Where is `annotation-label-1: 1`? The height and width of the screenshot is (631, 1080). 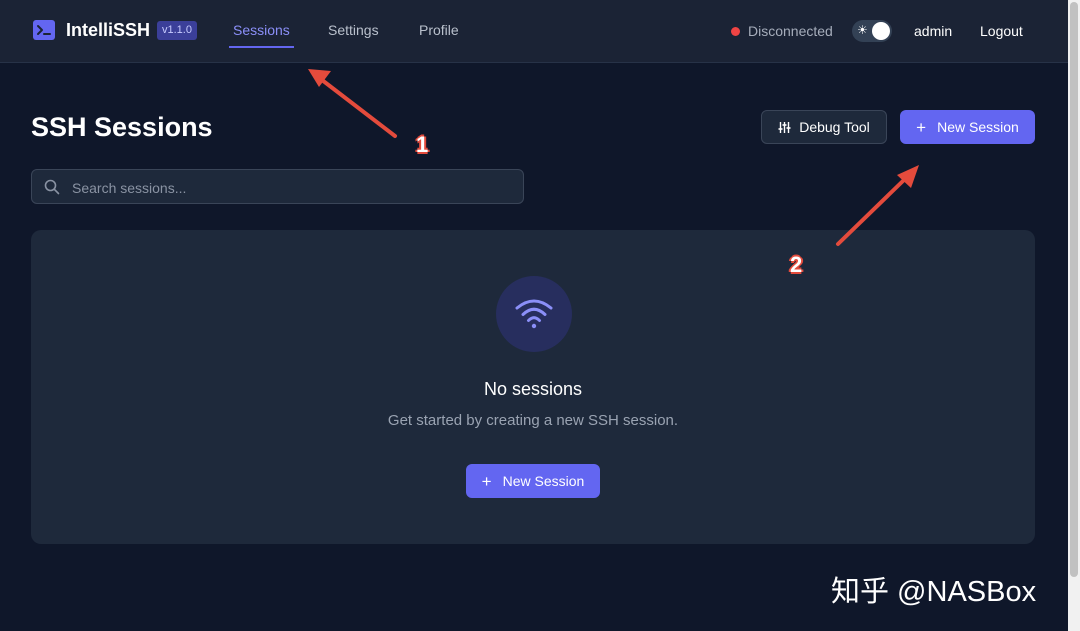
annotation-label-1: 1 is located at coordinates (422, 144).